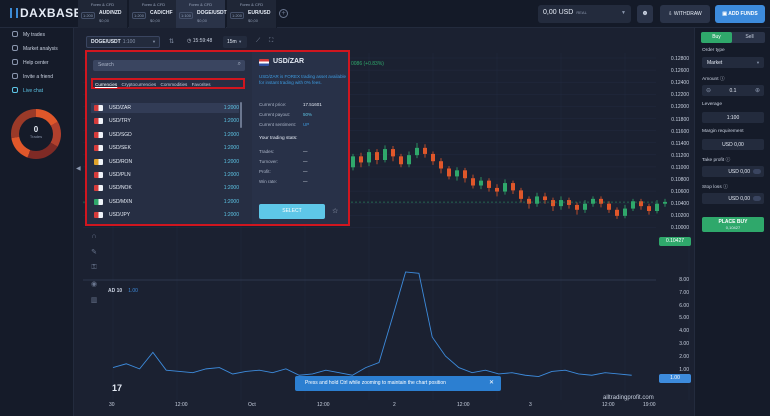  I want to click on asset-tab-eurusd: Forex & CFD 1:200 EUR/USD $0,00, so click(252, 14).